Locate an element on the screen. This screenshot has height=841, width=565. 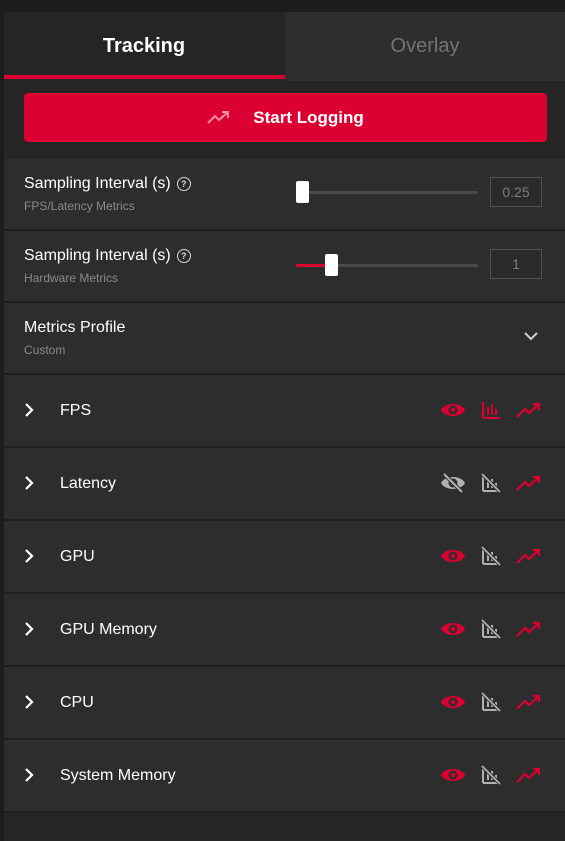
start-logging-button: Start Logging is located at coordinates (285, 117).